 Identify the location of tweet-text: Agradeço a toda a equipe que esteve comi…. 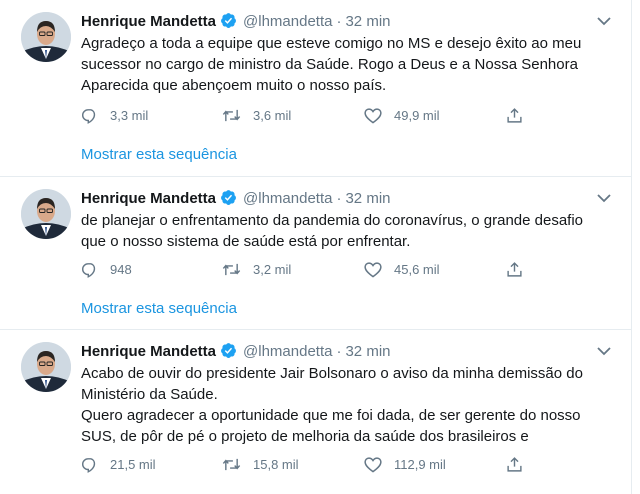
(348, 64).